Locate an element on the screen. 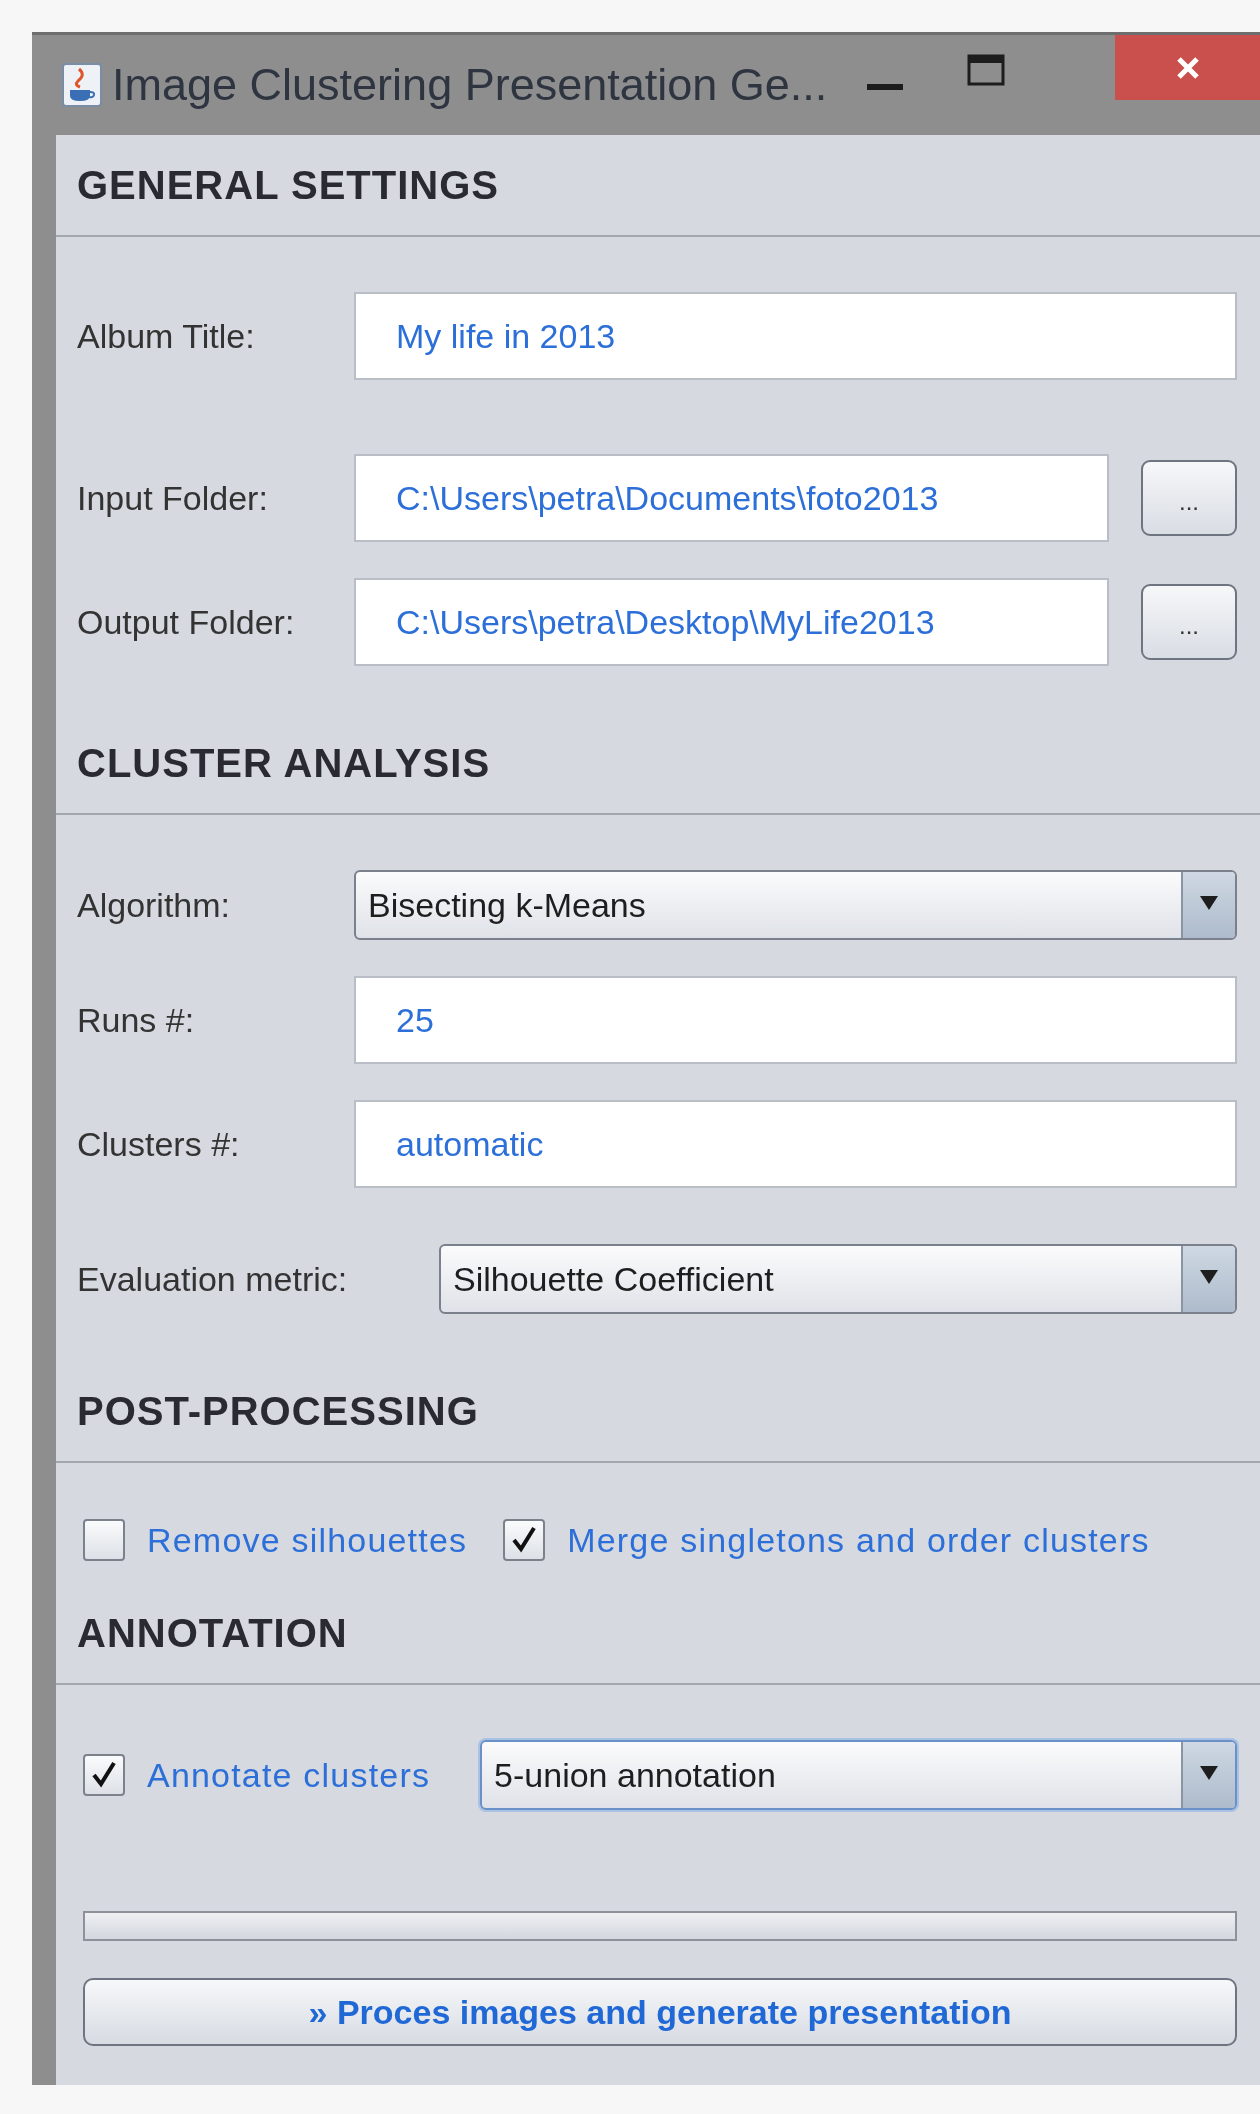  input-field: 25 is located at coordinates (795, 1020).